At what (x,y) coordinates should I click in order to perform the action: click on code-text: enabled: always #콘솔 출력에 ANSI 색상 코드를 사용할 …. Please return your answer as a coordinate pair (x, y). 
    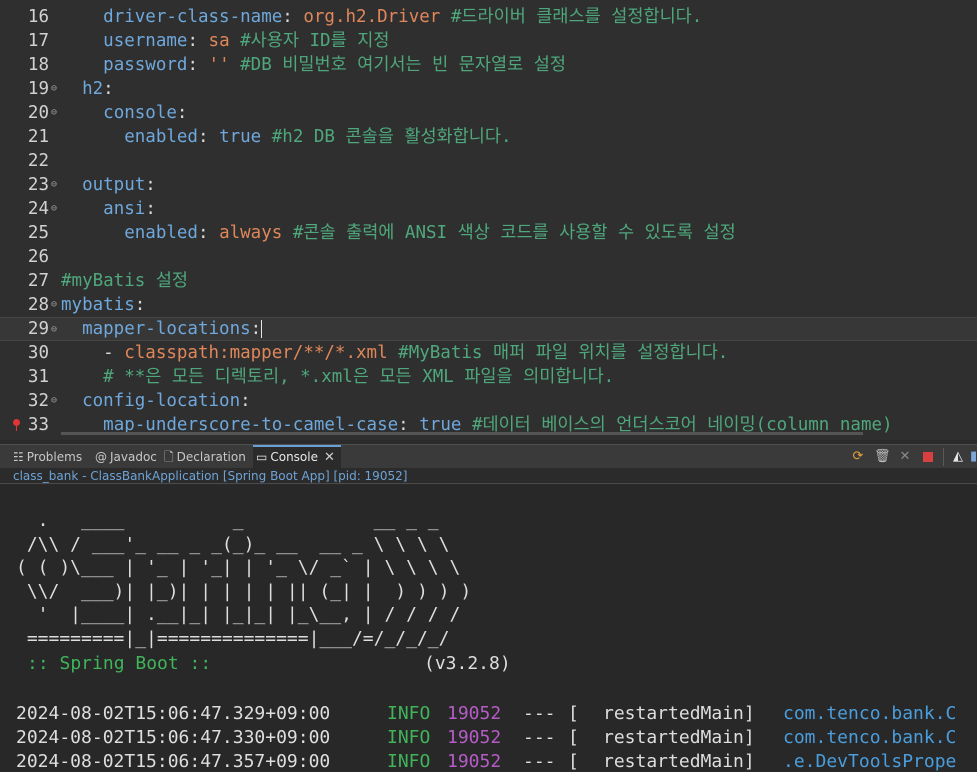
    Looking at the image, I should click on (398, 233).